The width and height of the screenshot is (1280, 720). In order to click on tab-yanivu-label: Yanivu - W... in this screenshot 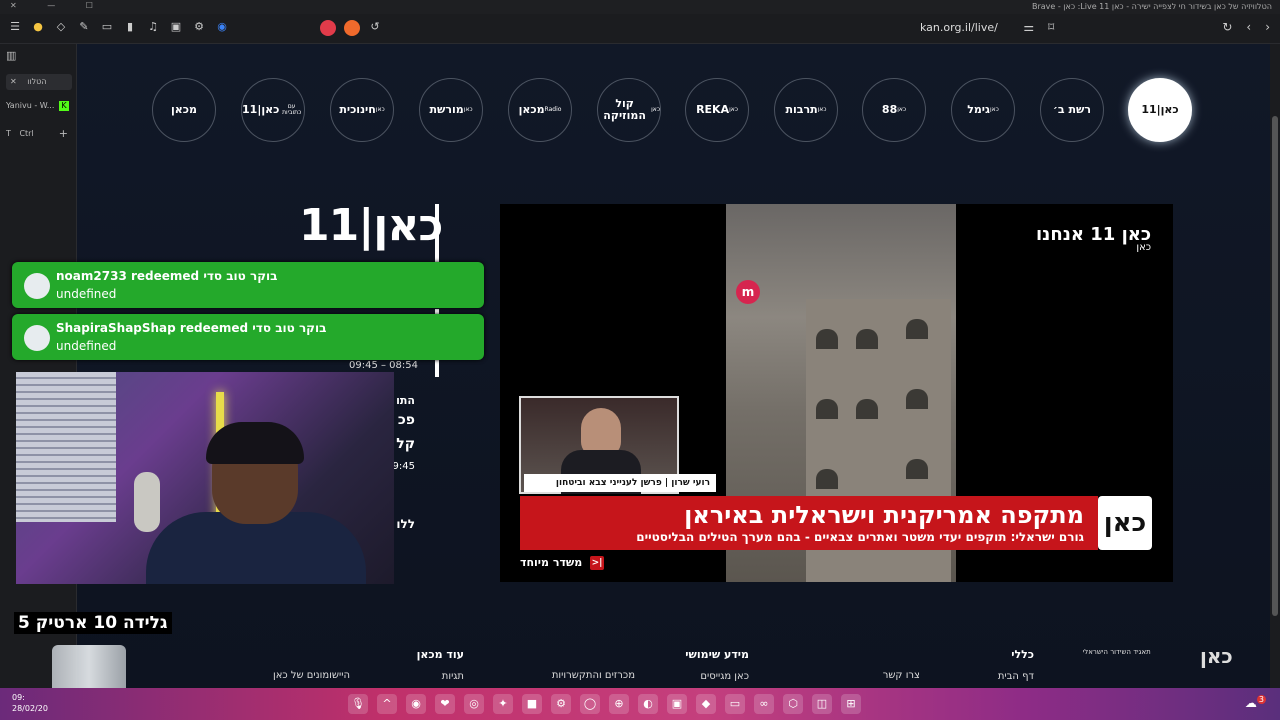, I will do `click(30, 105)`.